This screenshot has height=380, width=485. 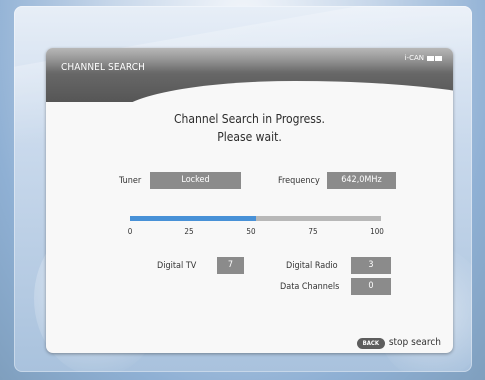 What do you see at coordinates (193, 218) in the screenshot?
I see `search-progress-fill` at bounding box center [193, 218].